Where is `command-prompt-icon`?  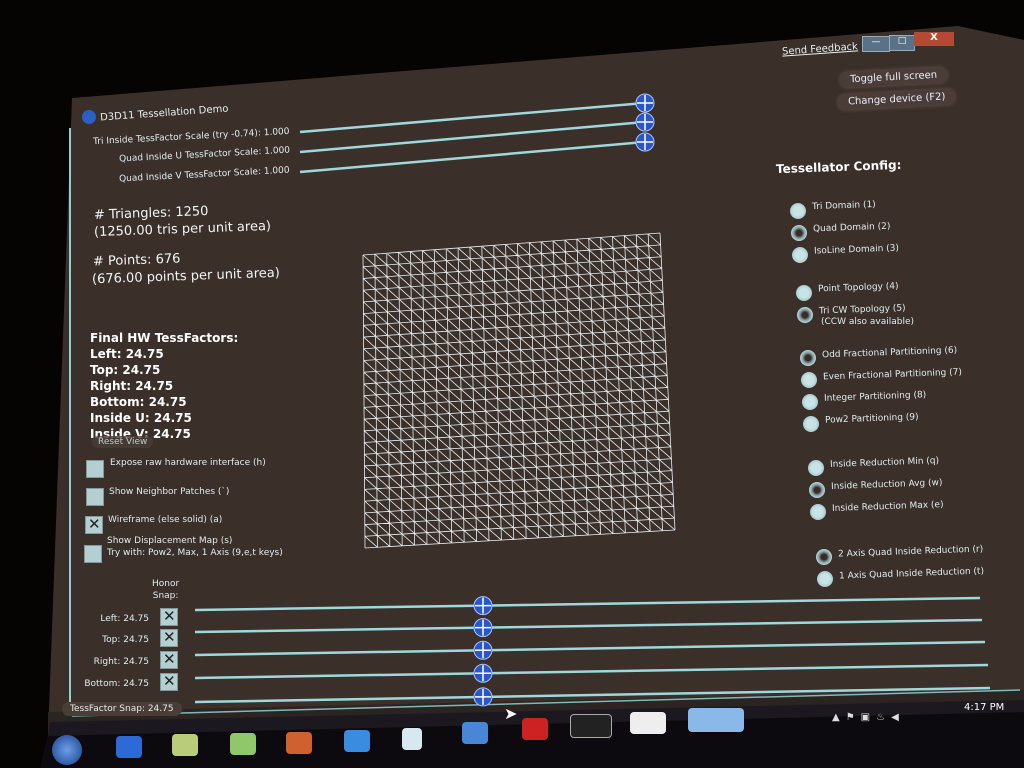
command-prompt-icon is located at coordinates (591, 726).